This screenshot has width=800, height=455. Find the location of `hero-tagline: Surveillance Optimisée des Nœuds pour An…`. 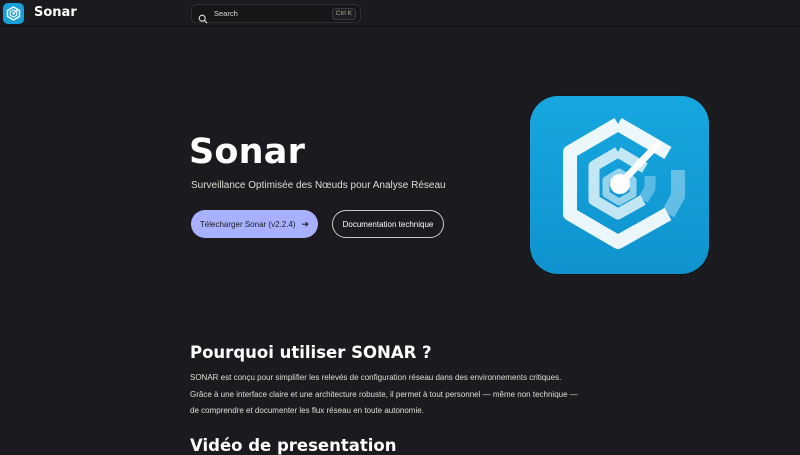

hero-tagline: Surveillance Optimisée des Nœuds pour An… is located at coordinates (318, 185).